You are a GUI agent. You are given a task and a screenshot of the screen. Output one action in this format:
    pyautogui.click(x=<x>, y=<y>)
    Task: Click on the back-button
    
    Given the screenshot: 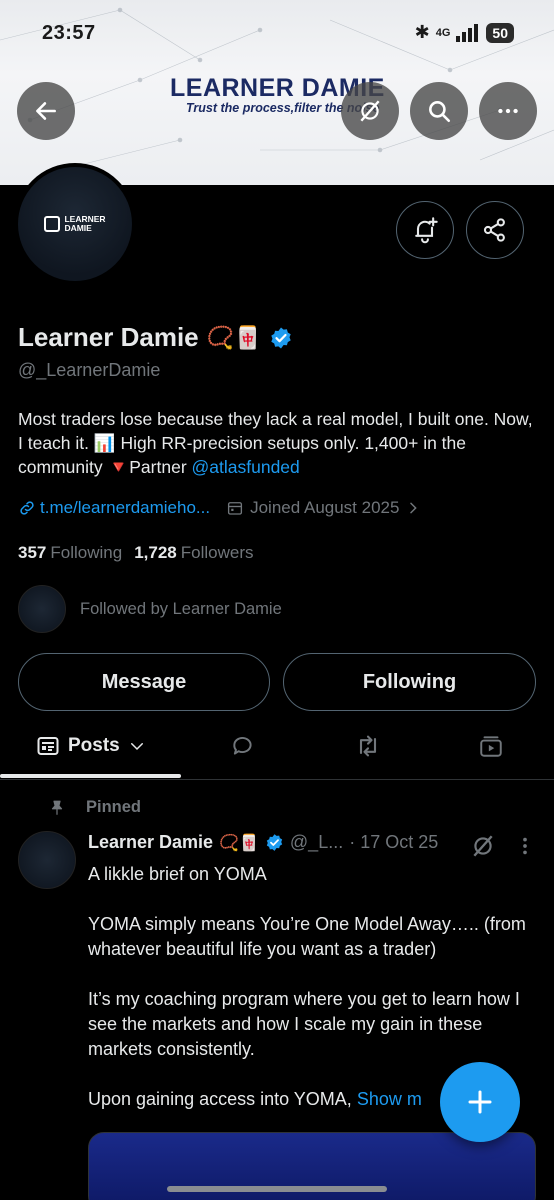 What is the action you would take?
    pyautogui.click(x=46, y=111)
    